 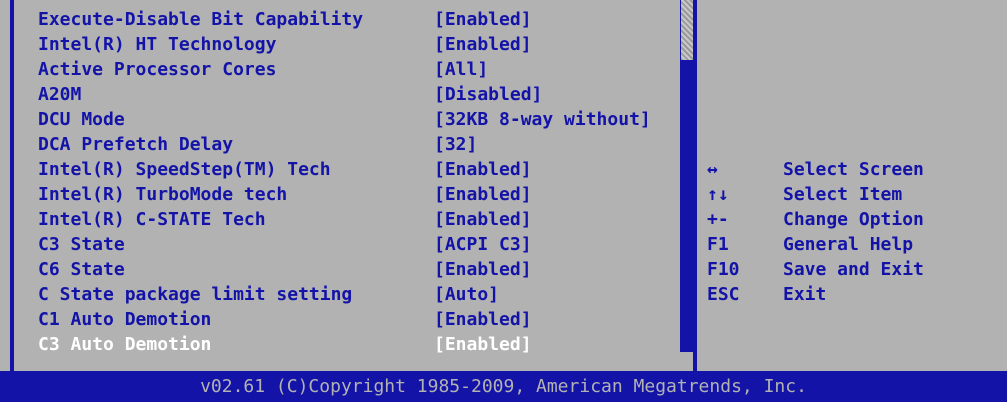 What do you see at coordinates (687, 176) in the screenshot?
I see `scrollbar` at bounding box center [687, 176].